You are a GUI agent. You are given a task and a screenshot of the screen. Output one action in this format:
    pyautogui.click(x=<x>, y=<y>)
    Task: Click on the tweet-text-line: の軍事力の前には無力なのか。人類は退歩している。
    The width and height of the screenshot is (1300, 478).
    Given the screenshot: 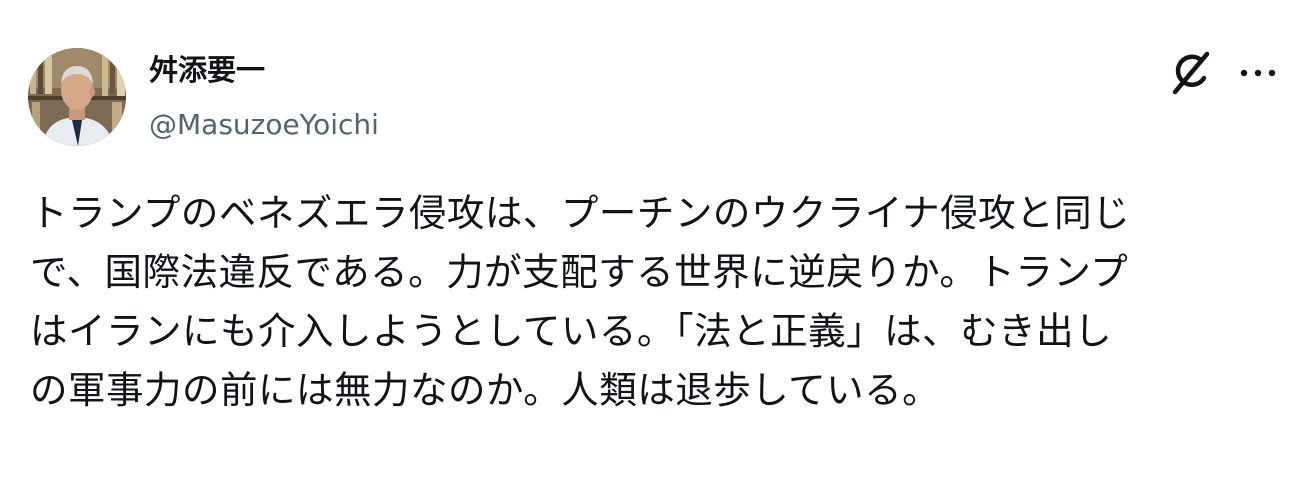 What is the action you would take?
    pyautogui.click(x=485, y=390)
    